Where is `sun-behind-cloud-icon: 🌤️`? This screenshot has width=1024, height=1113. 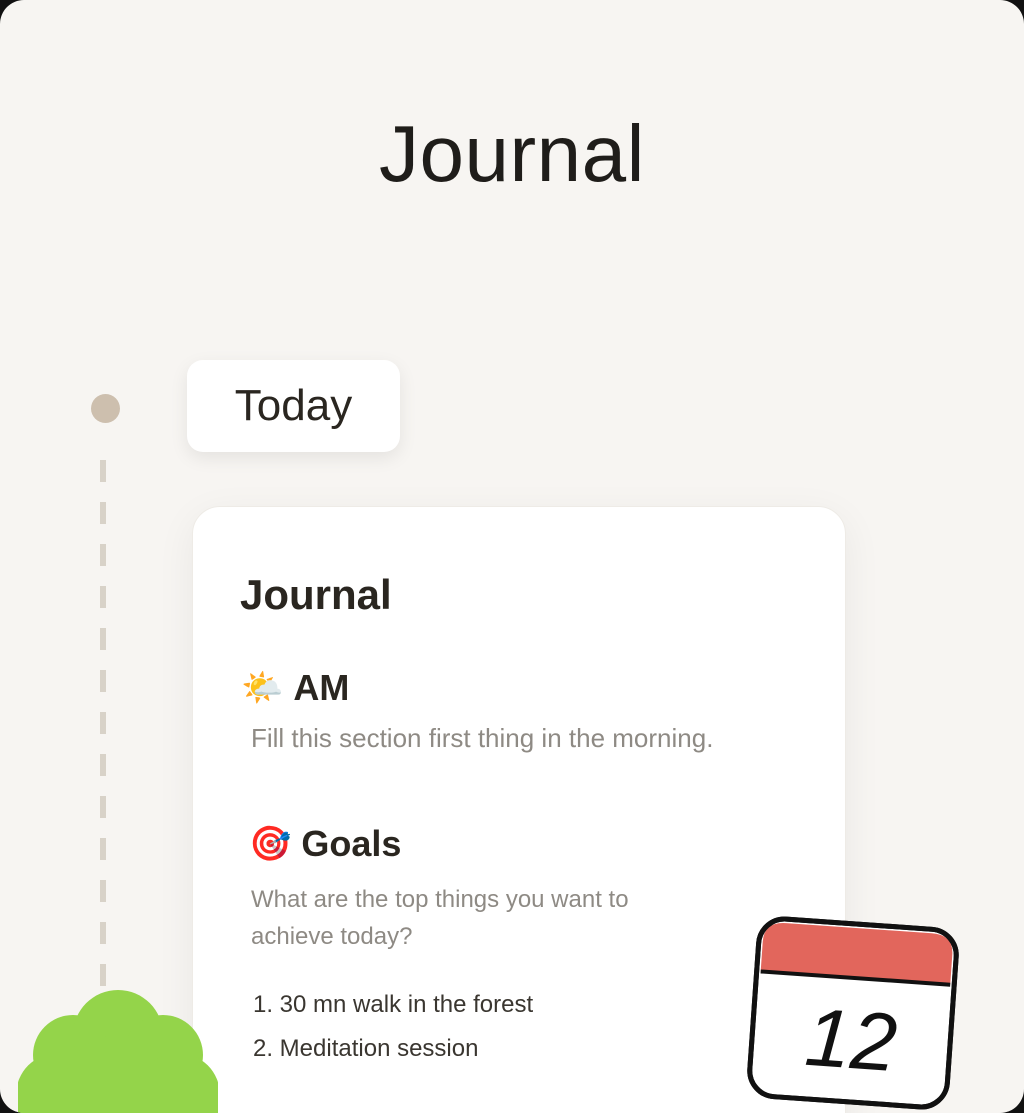
sun-behind-cloud-icon: 🌤️ is located at coordinates (262, 688).